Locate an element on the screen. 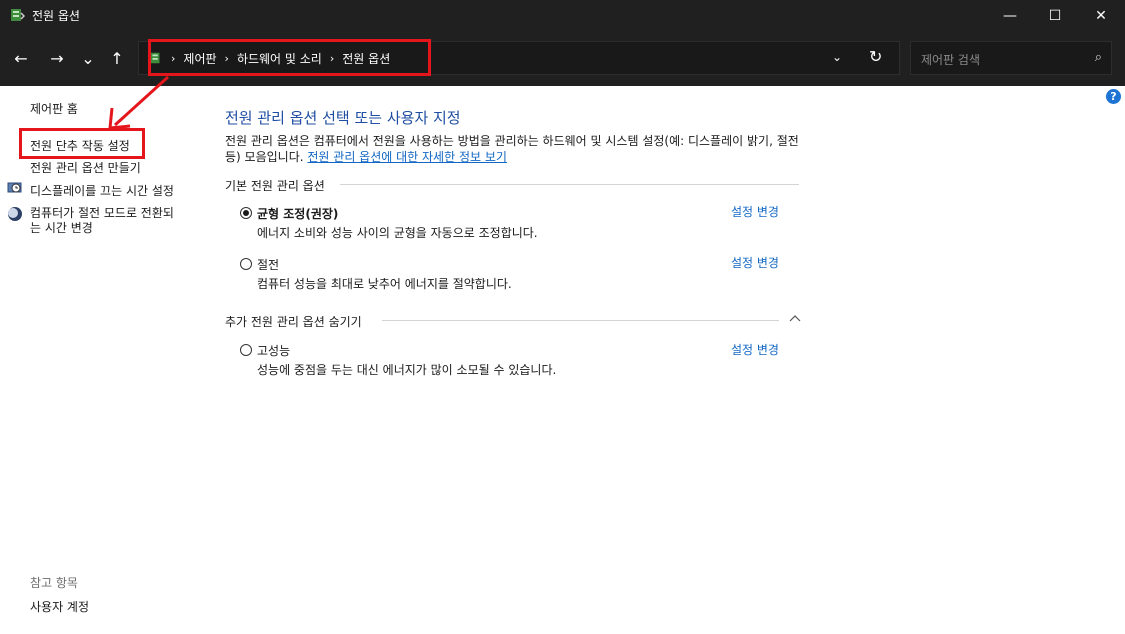  search-icon: ⌕ is located at coordinates (1098, 57).